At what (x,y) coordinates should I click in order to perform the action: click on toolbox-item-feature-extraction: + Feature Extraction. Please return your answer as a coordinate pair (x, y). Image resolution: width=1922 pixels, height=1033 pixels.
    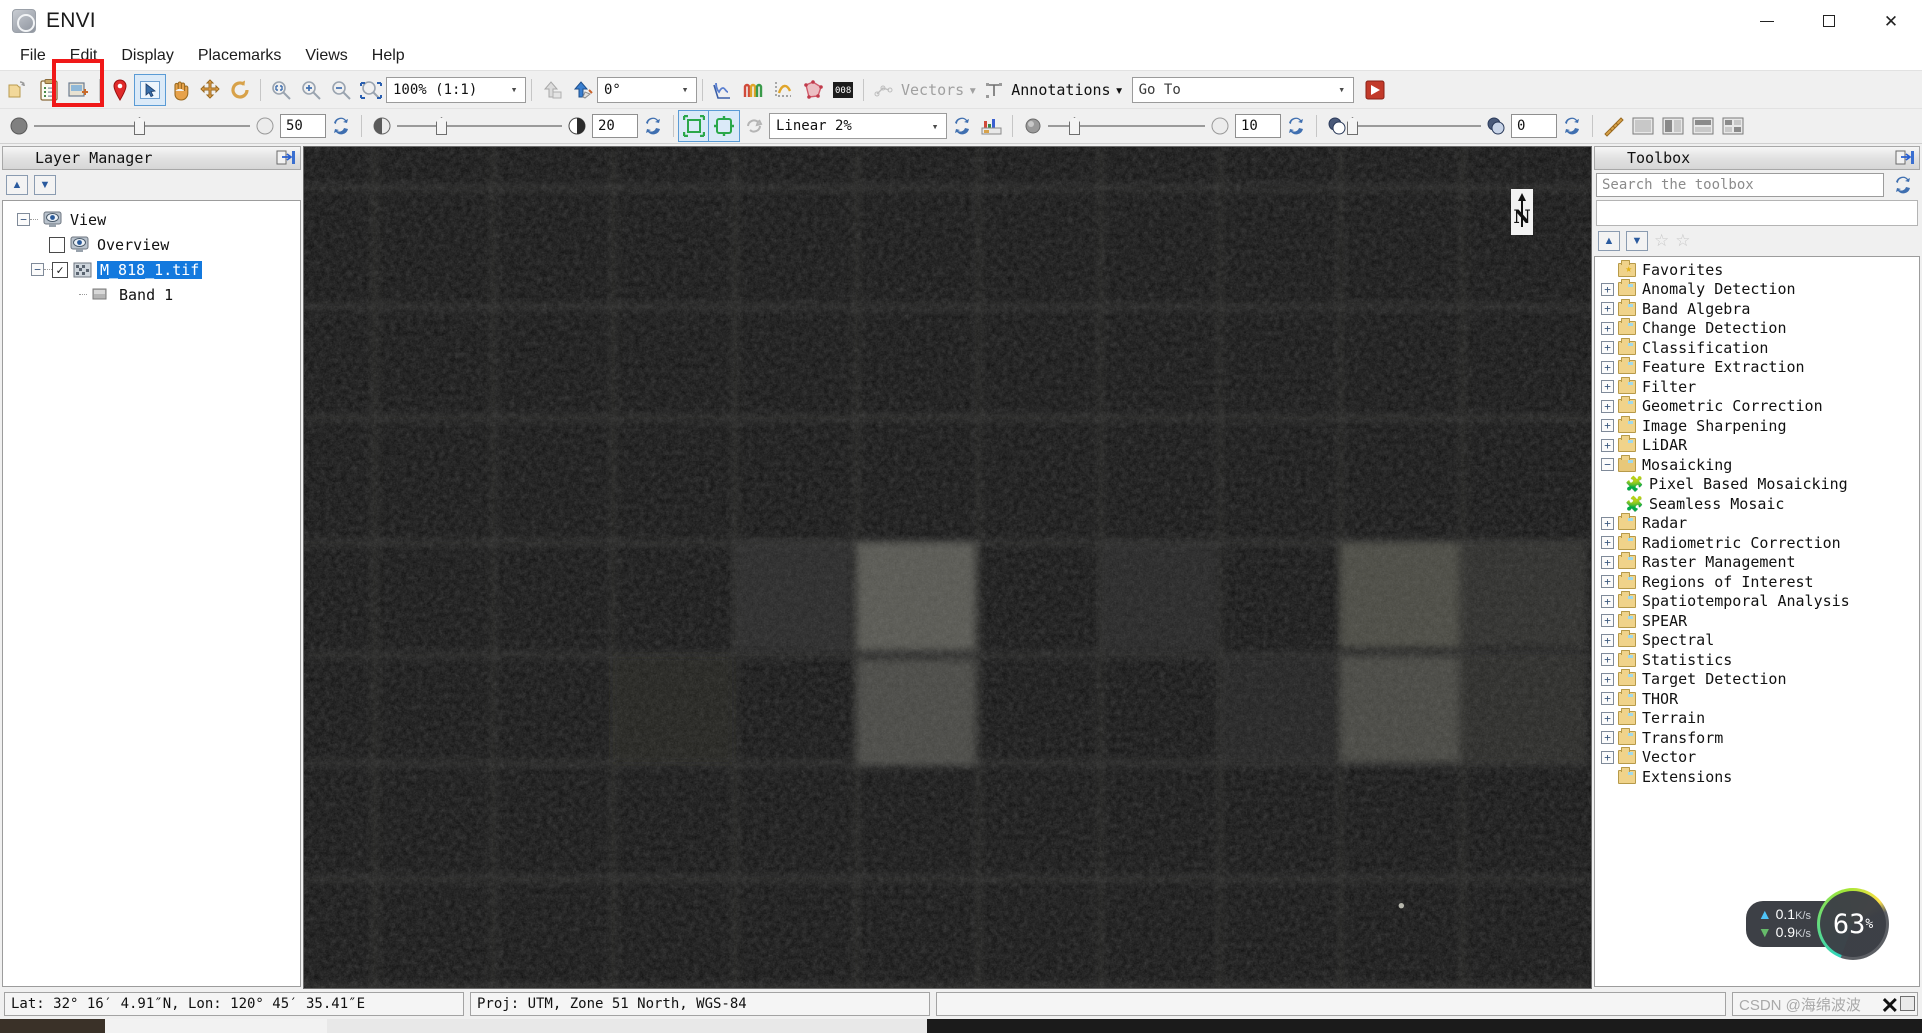
    Looking at the image, I should click on (1757, 367).